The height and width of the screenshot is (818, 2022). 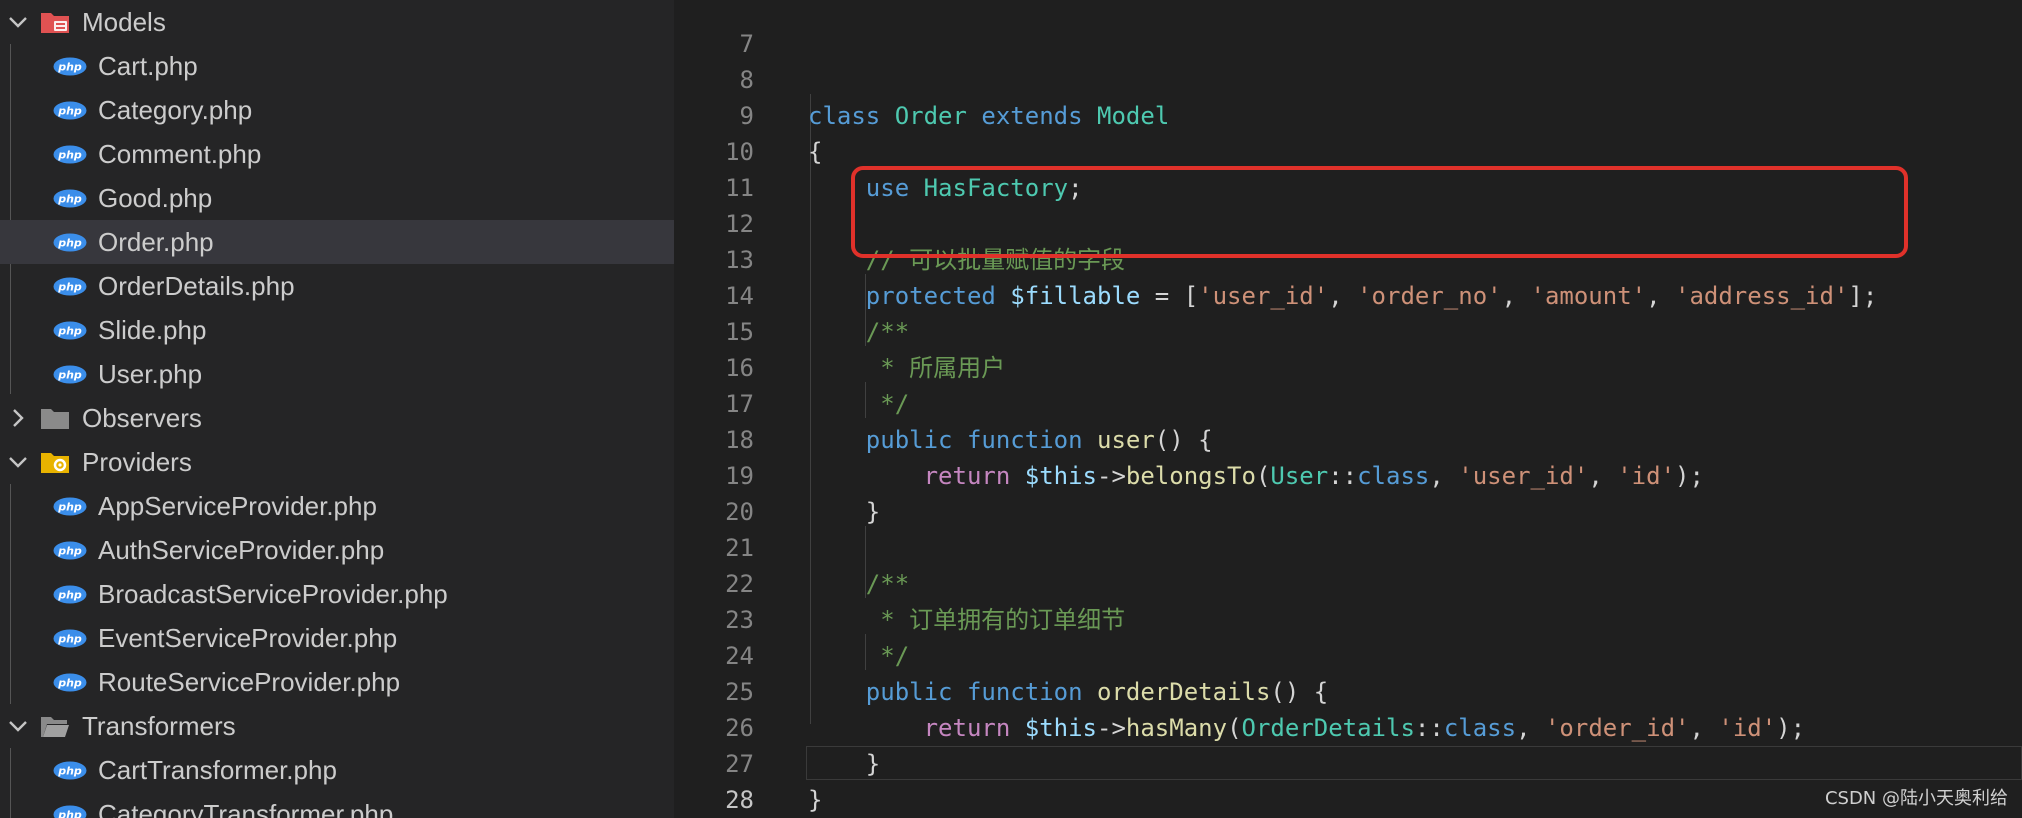 I want to click on file-label: BroadcastServiceProvider.php, so click(x=273, y=594).